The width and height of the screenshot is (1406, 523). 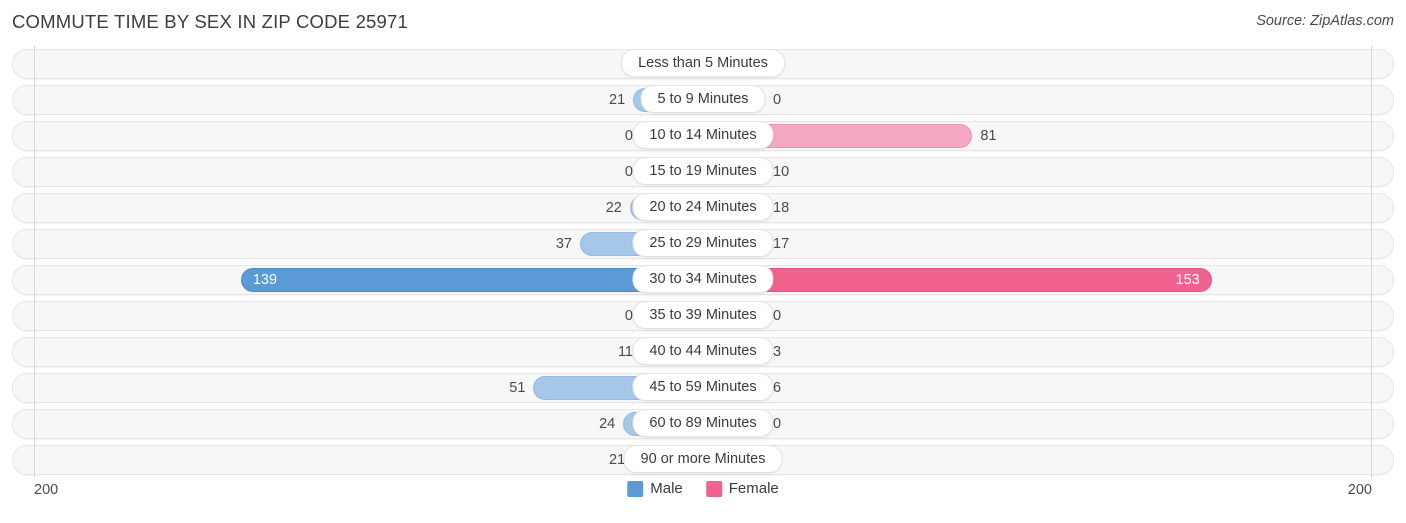 I want to click on category-label-pill: 90 or more Minutes, so click(x=703, y=459).